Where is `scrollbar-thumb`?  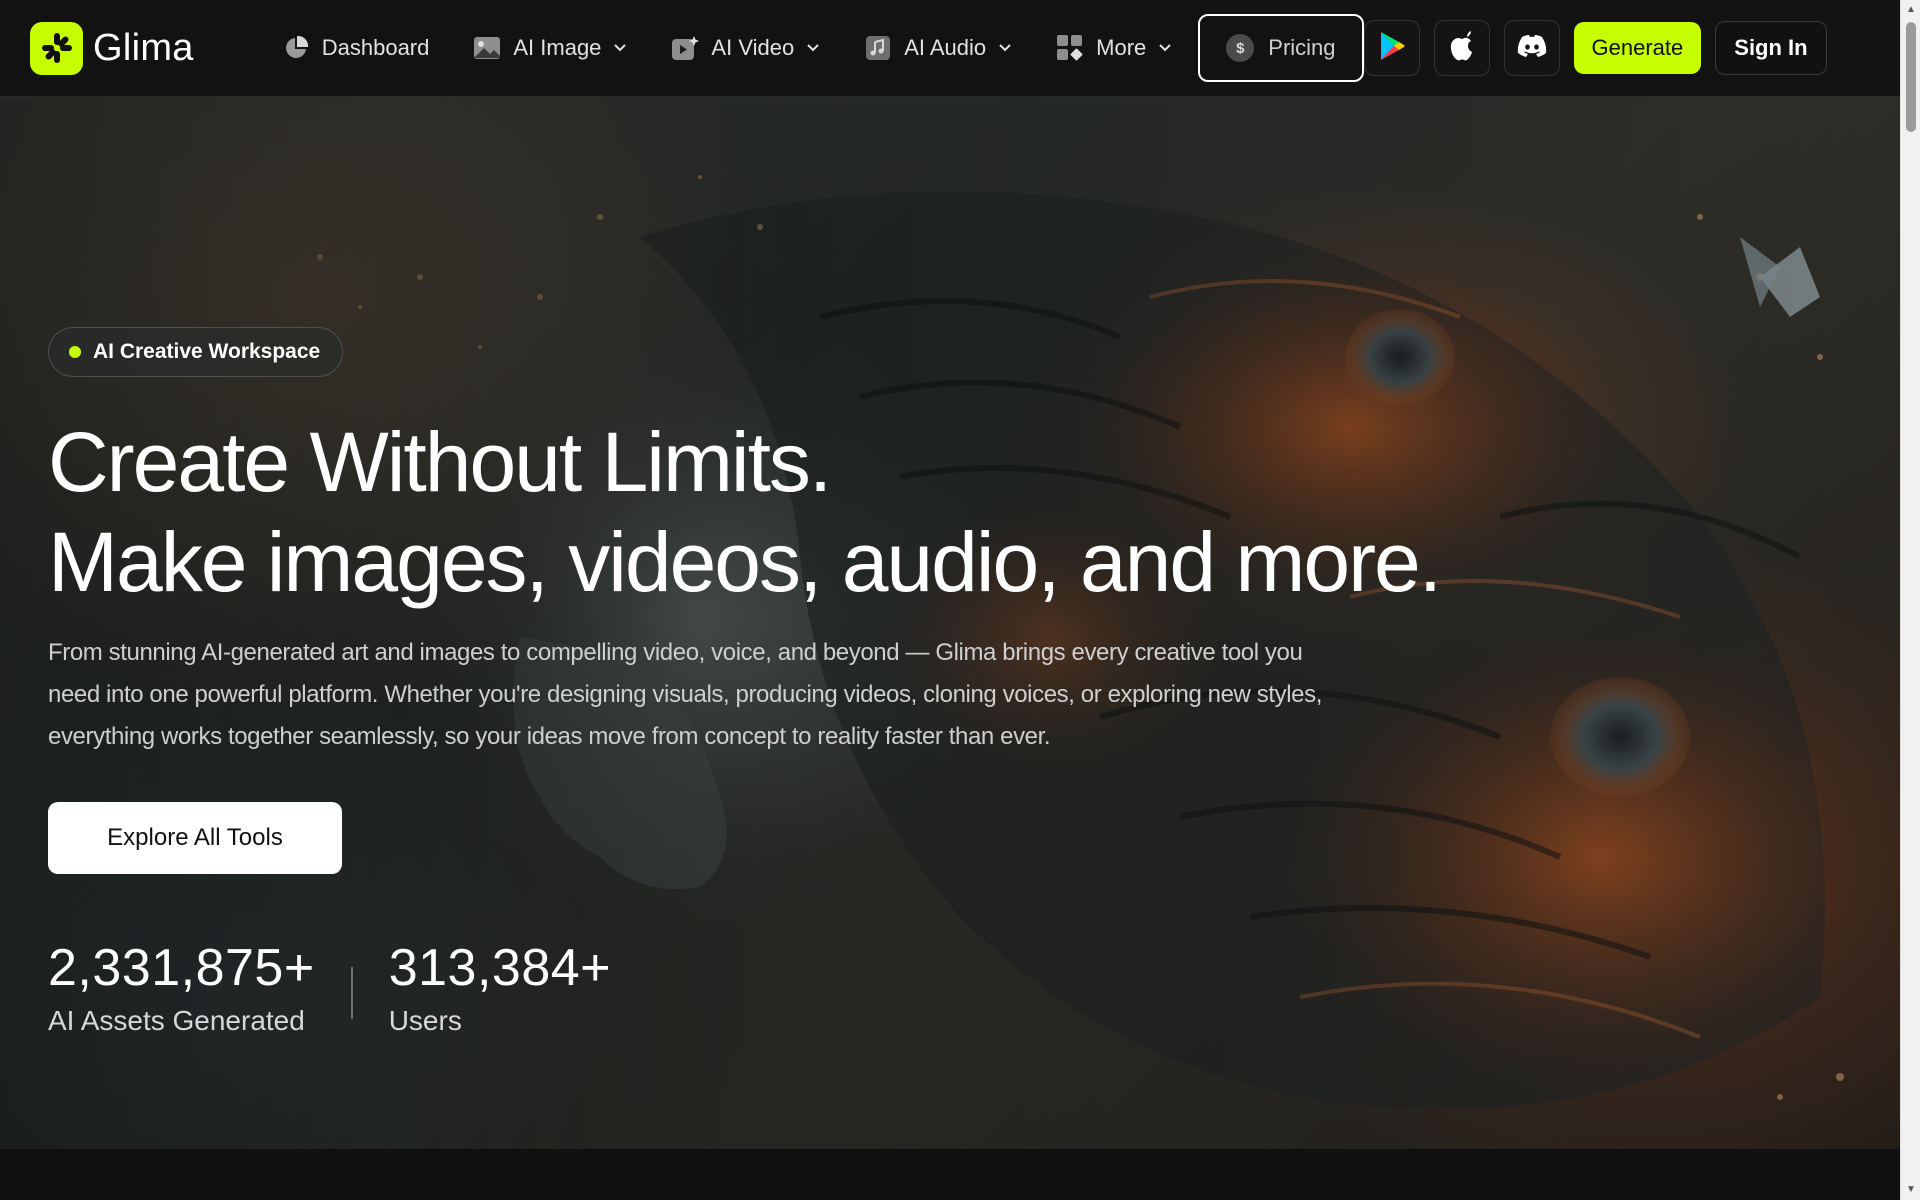 scrollbar-thumb is located at coordinates (1911, 77).